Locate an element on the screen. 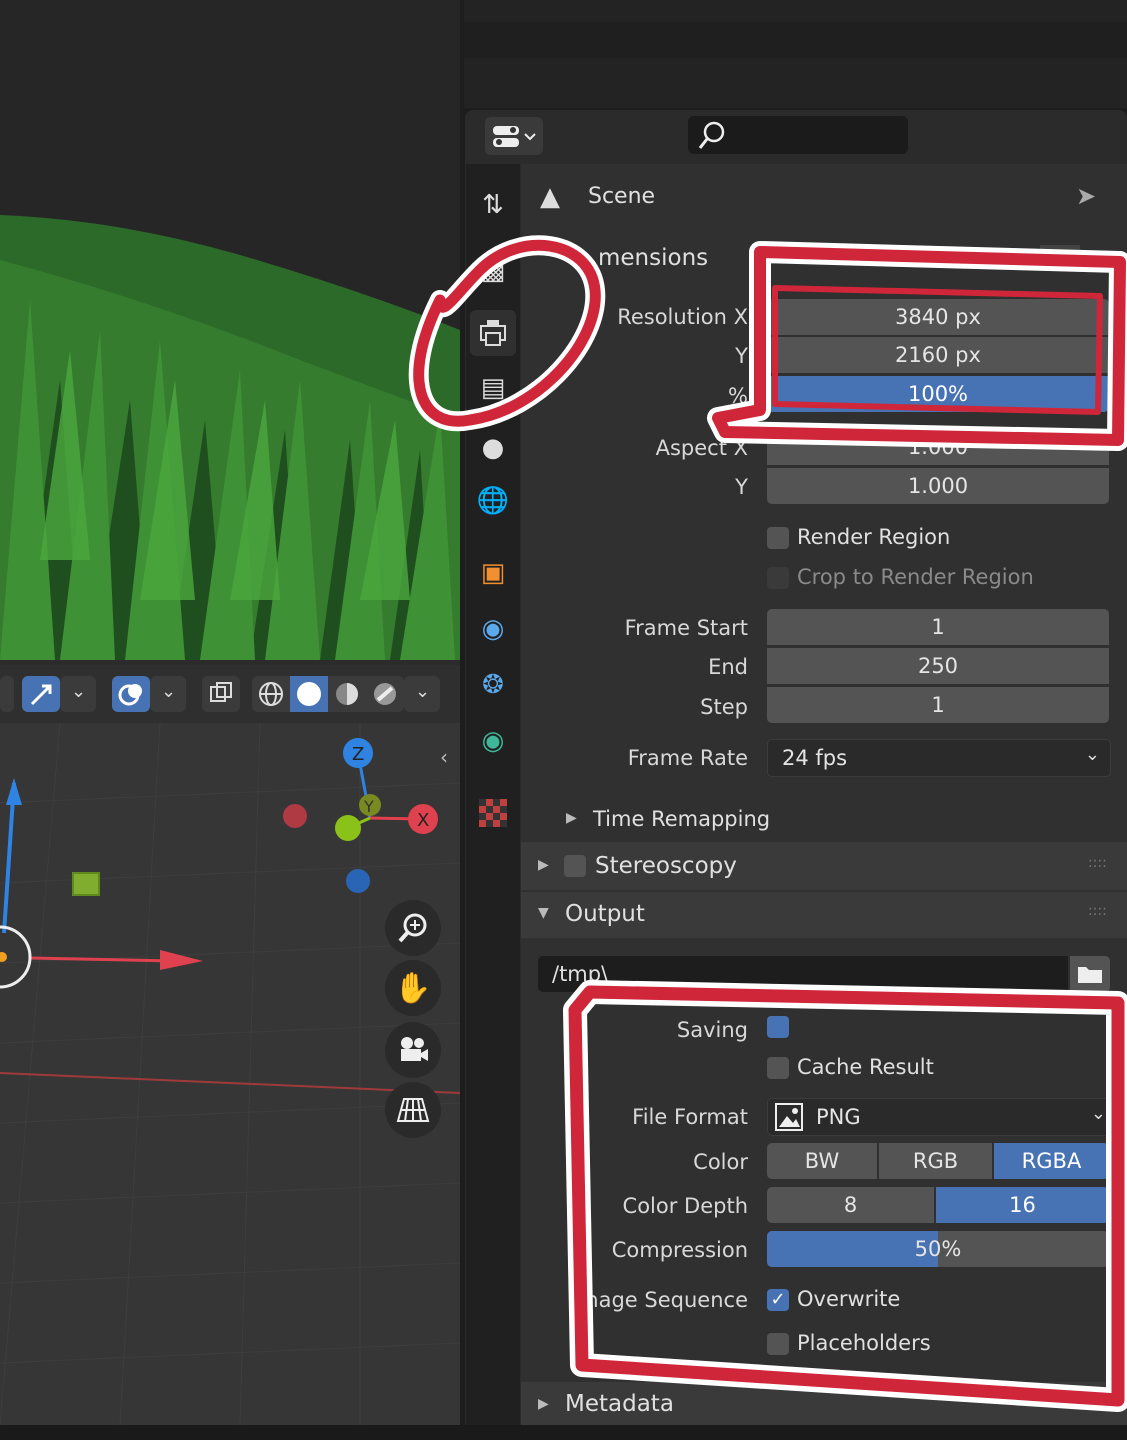  color-rgba-button: RGBA is located at coordinates (1051, 1161).